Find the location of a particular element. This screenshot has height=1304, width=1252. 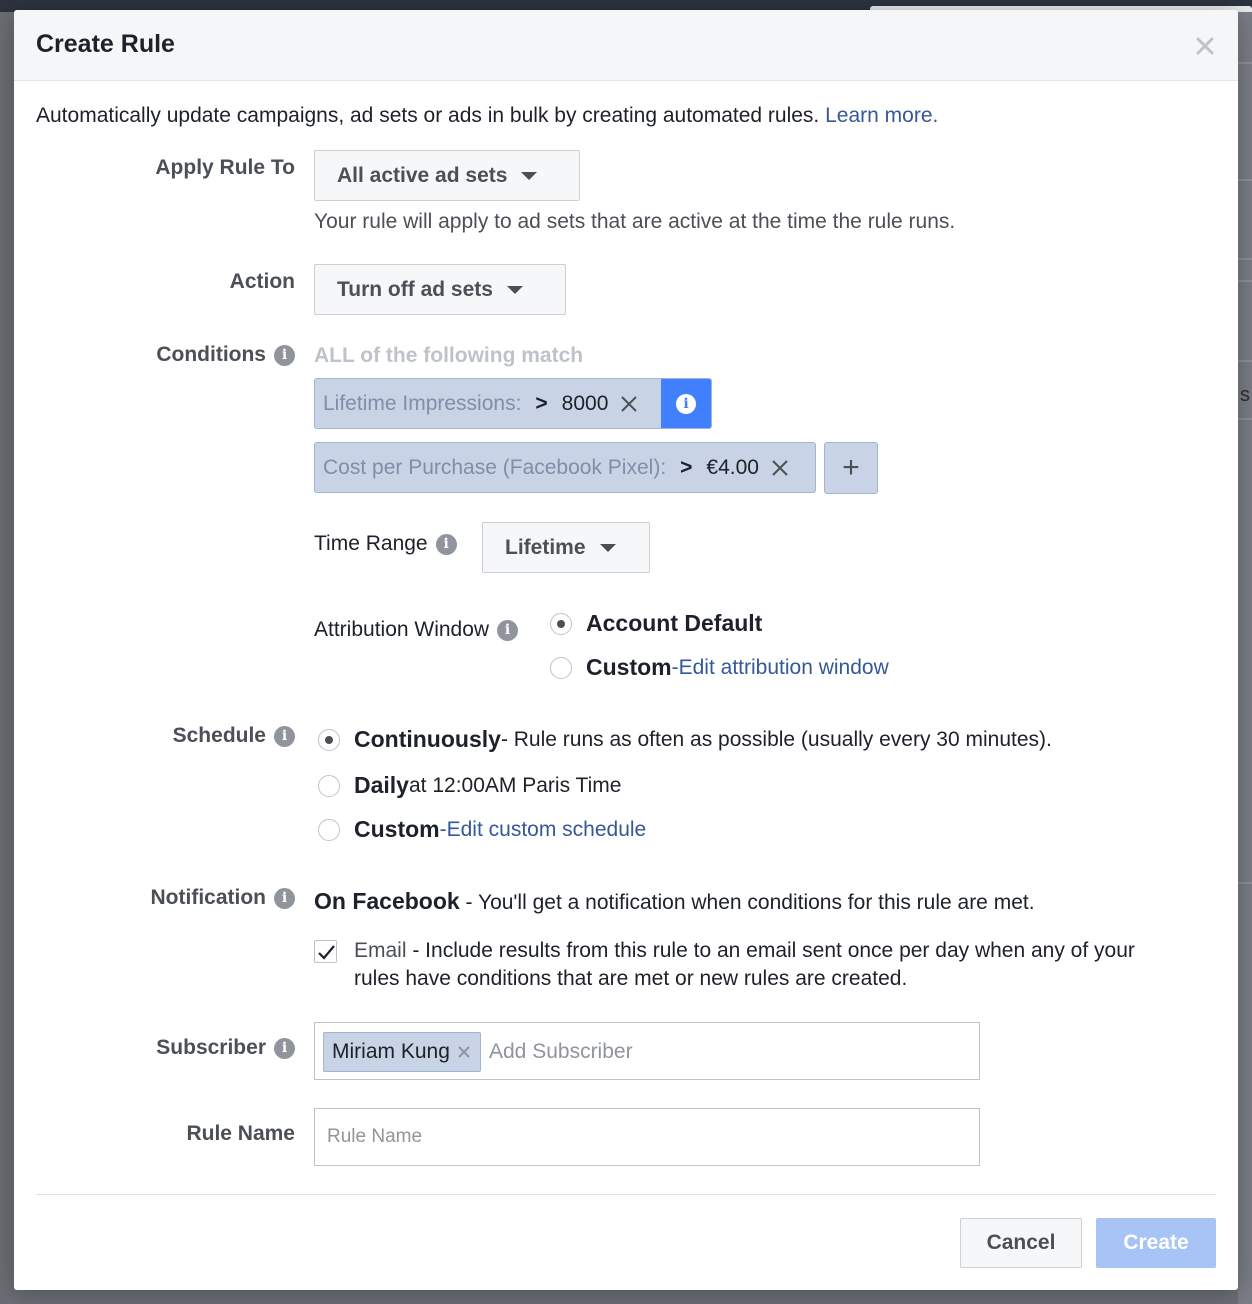

background-right-edge is located at coordinates (1245, 658).